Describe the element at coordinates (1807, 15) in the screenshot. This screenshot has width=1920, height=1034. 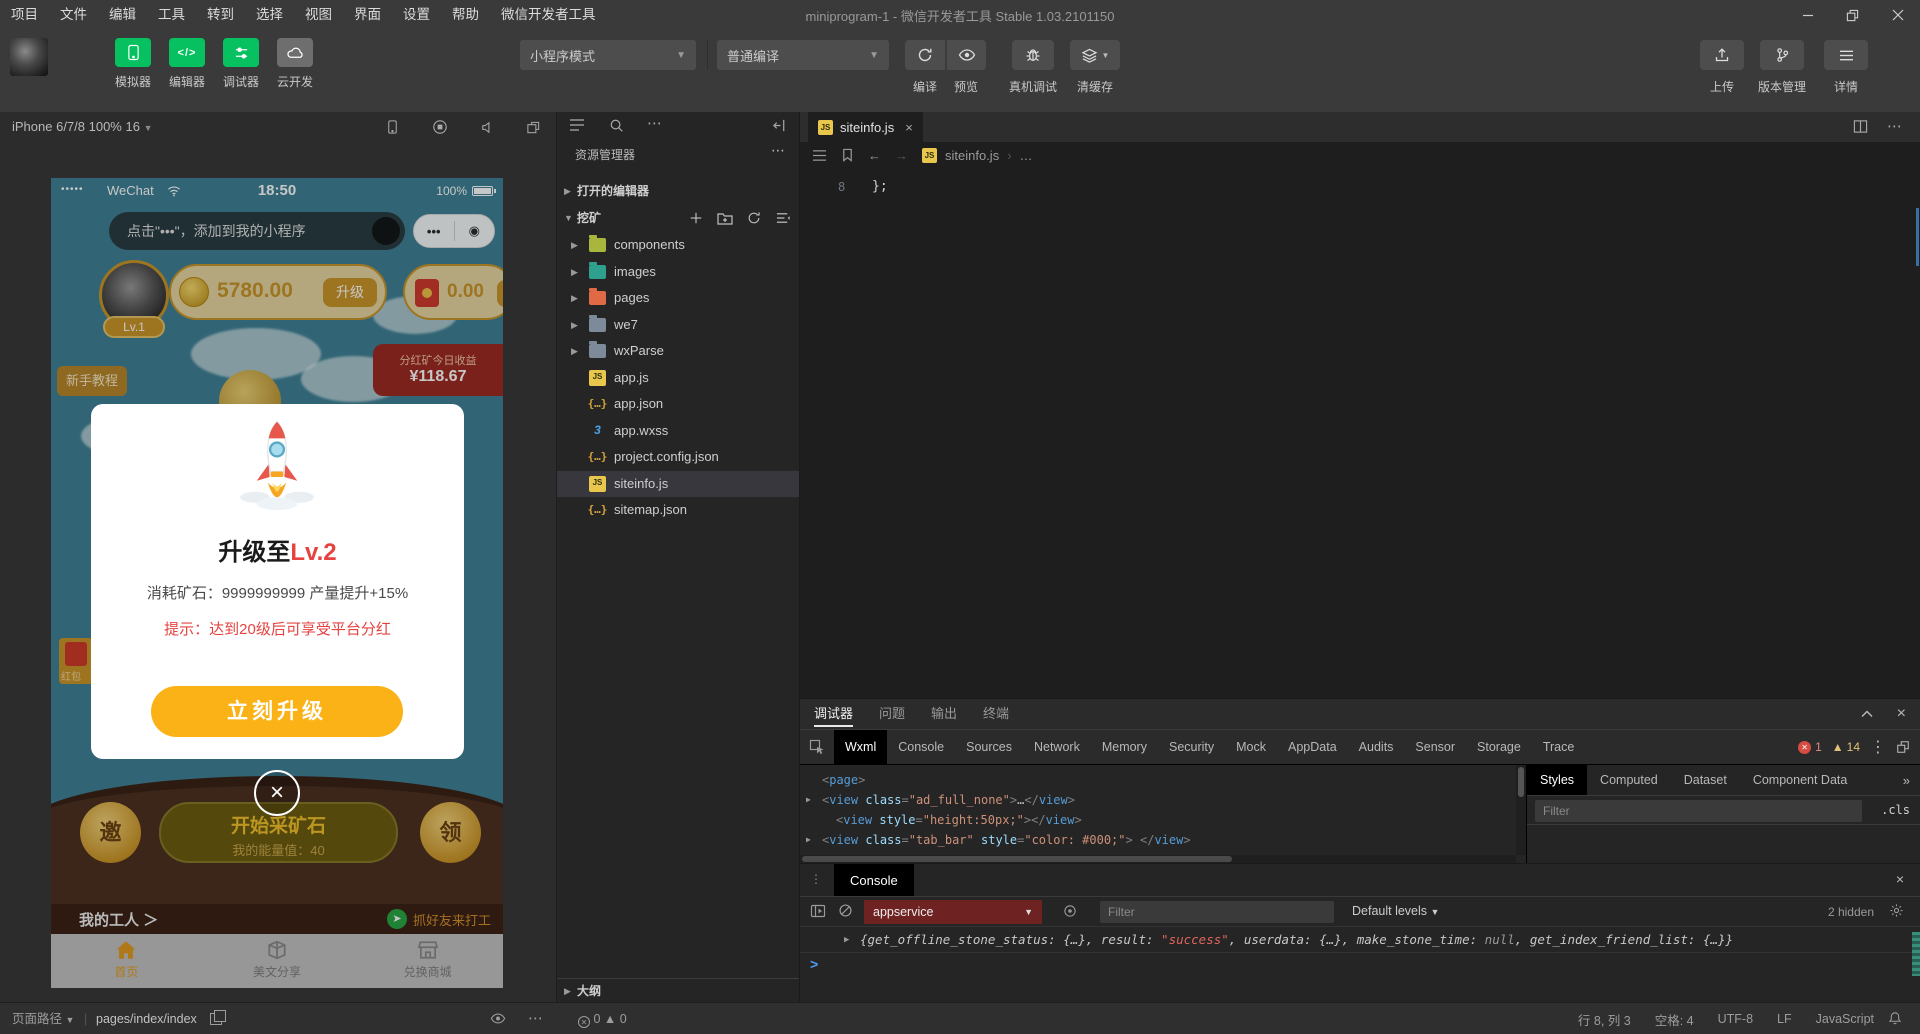
I see `minimize-button` at that location.